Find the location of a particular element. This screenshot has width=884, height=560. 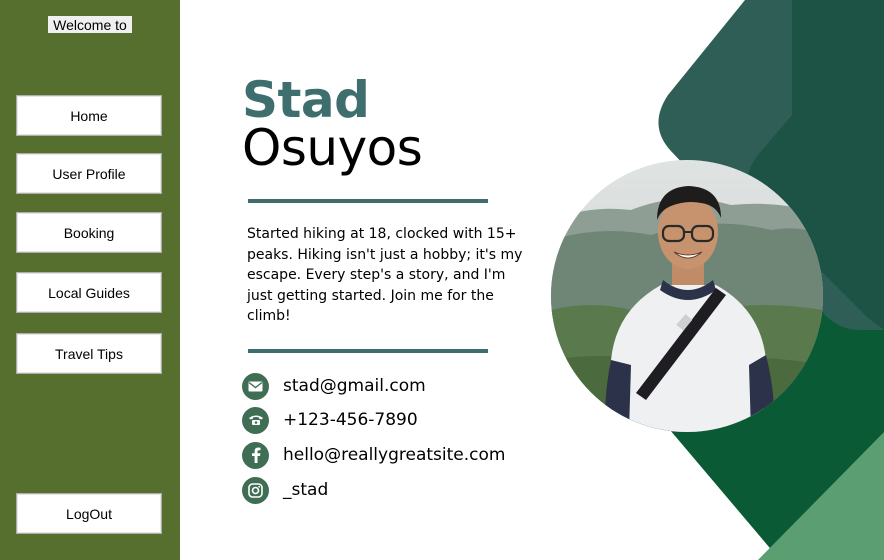

profile-photo is located at coordinates (687, 296).